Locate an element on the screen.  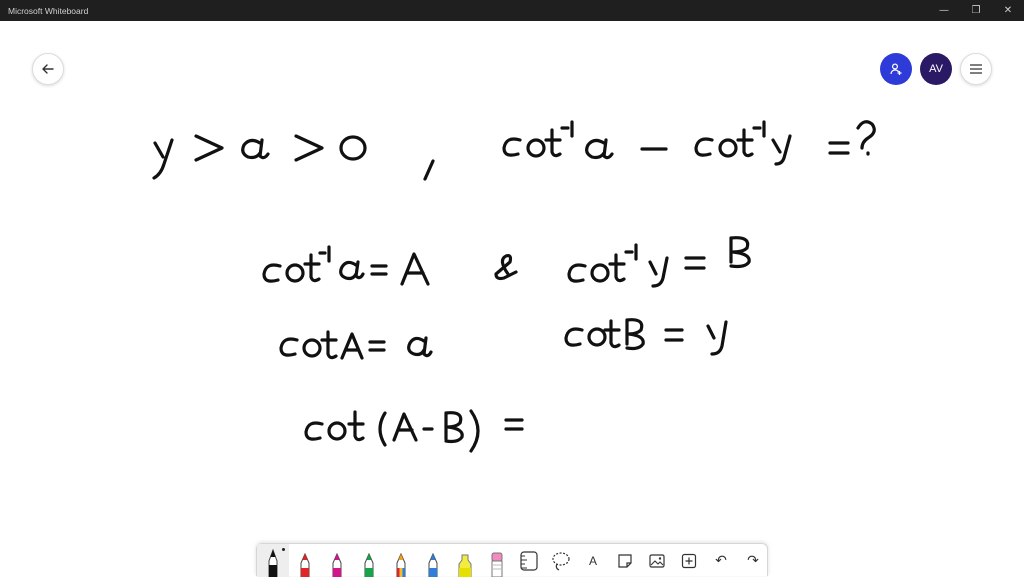
eraser-tool is located at coordinates (497, 560).